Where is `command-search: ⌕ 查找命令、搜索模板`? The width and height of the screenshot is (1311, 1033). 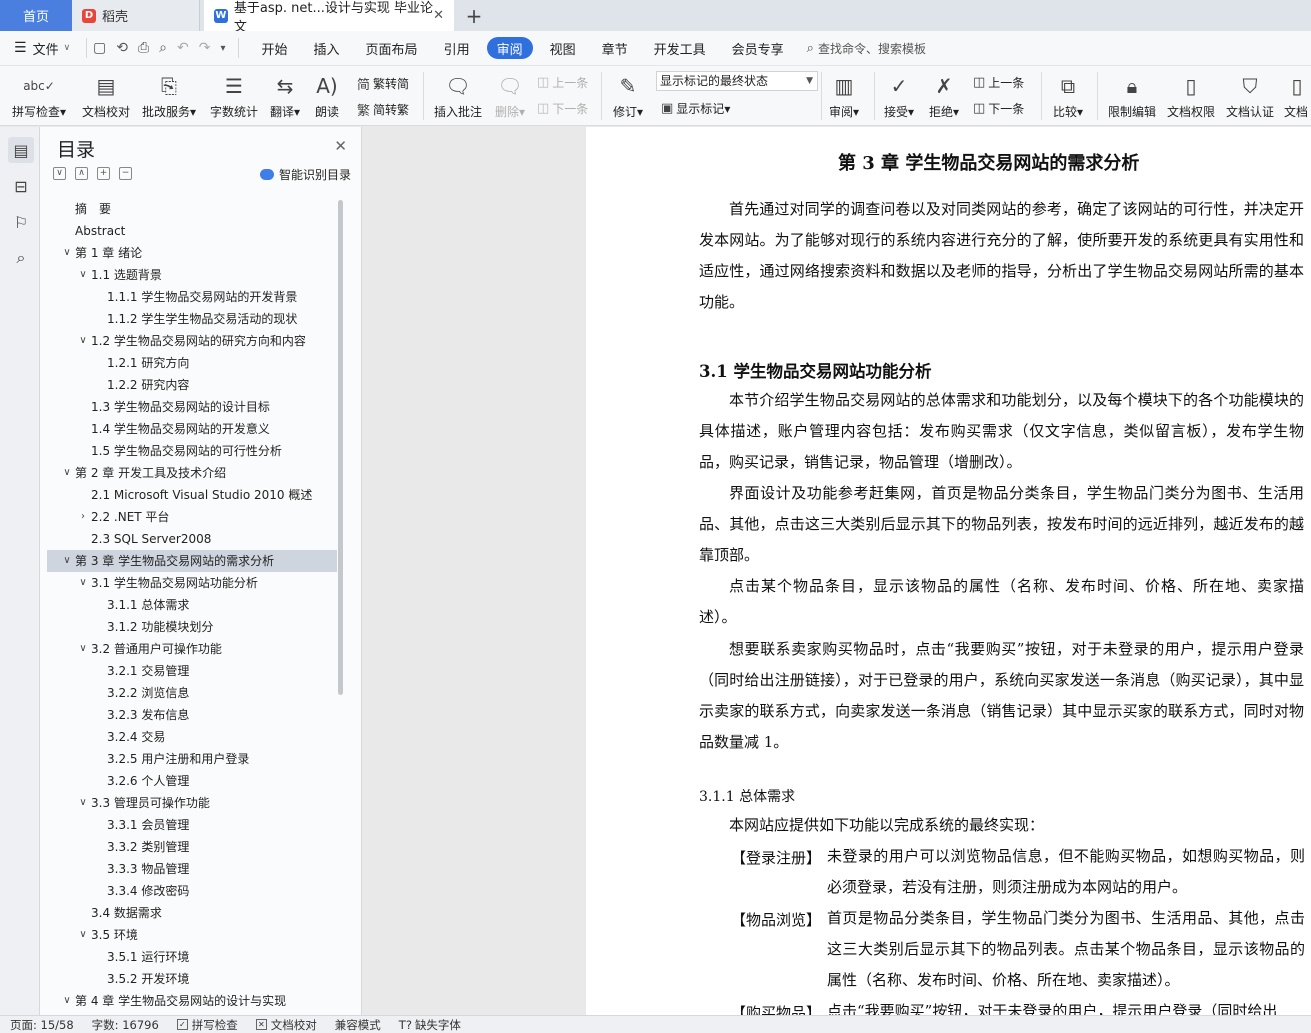 command-search: ⌕ 查找命令、搜索模板 is located at coordinates (866, 48).